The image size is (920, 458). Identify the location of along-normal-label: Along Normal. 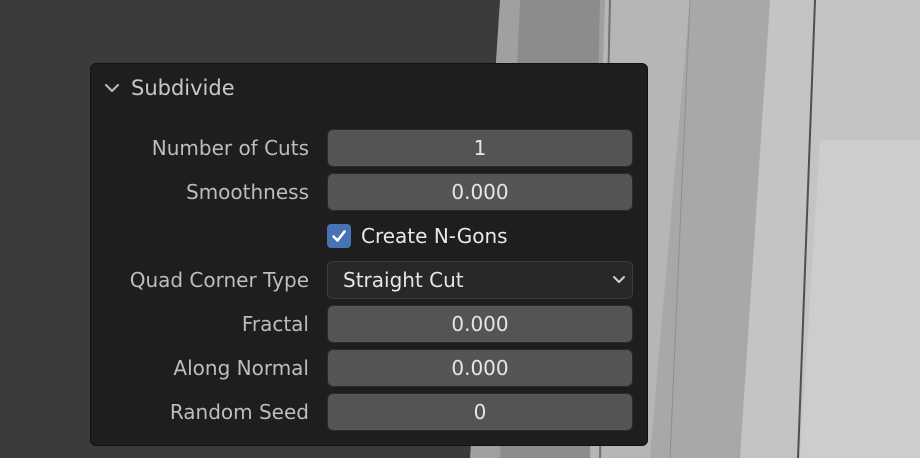
(241, 368).